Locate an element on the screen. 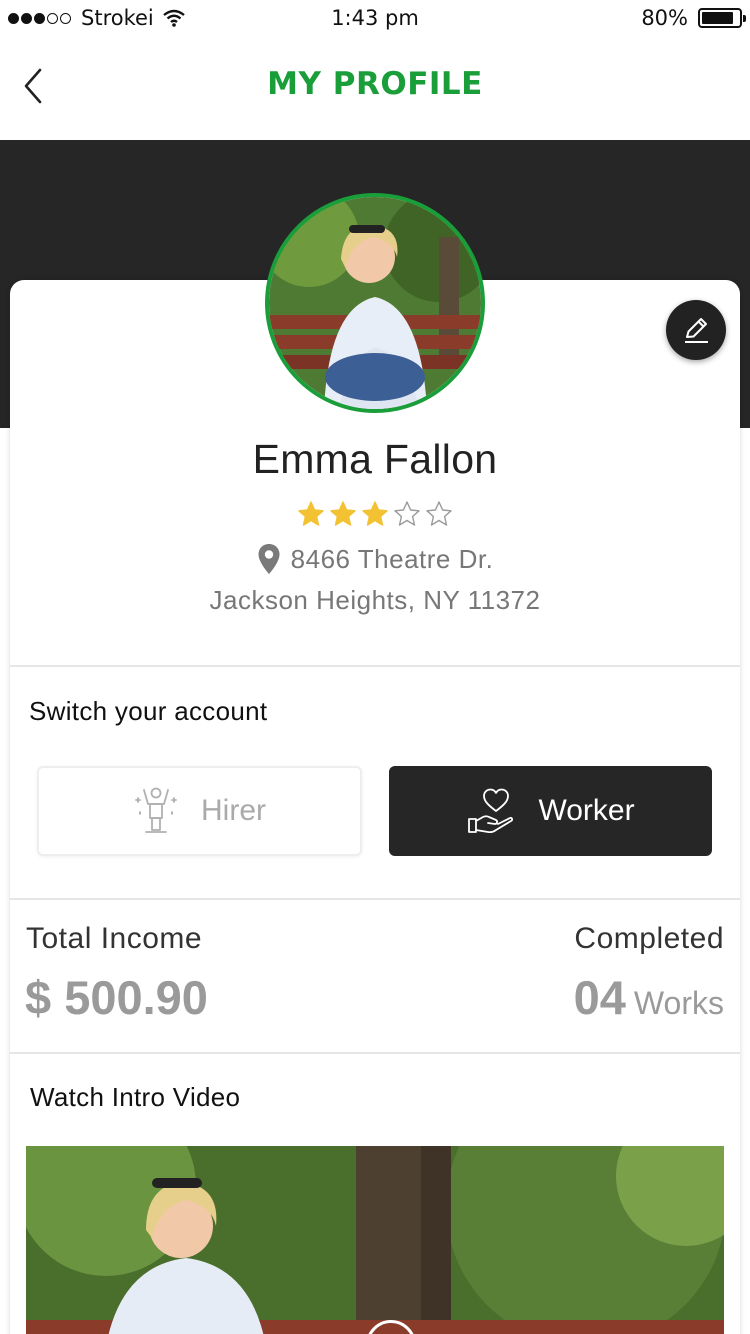 The width and height of the screenshot is (750, 1334). intro-video-thumbnail is located at coordinates (375, 1240).